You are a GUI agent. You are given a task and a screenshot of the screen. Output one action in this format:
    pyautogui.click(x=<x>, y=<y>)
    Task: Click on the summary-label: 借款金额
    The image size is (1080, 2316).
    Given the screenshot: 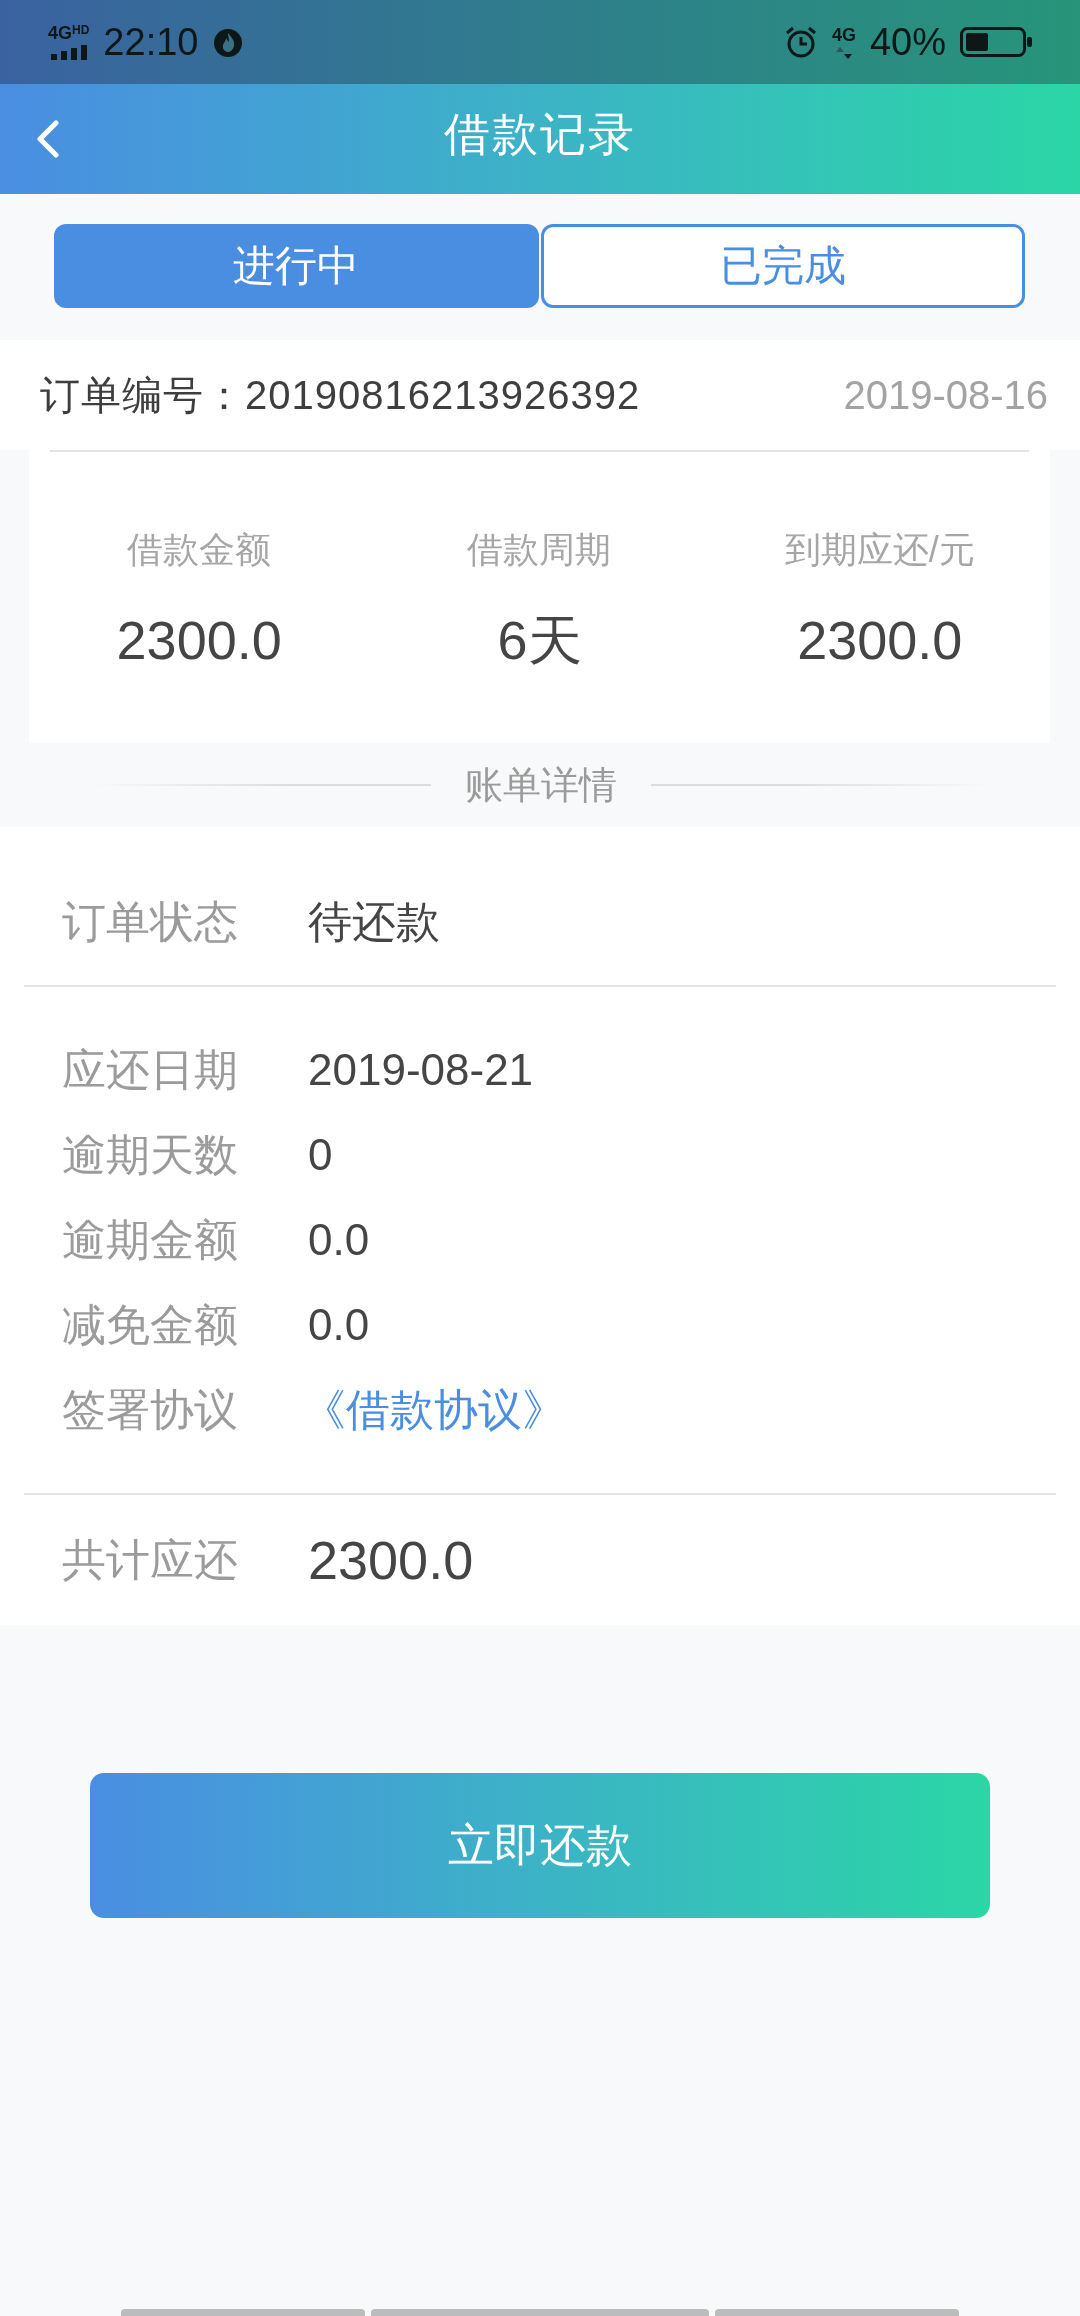 What is the action you would take?
    pyautogui.click(x=199, y=550)
    